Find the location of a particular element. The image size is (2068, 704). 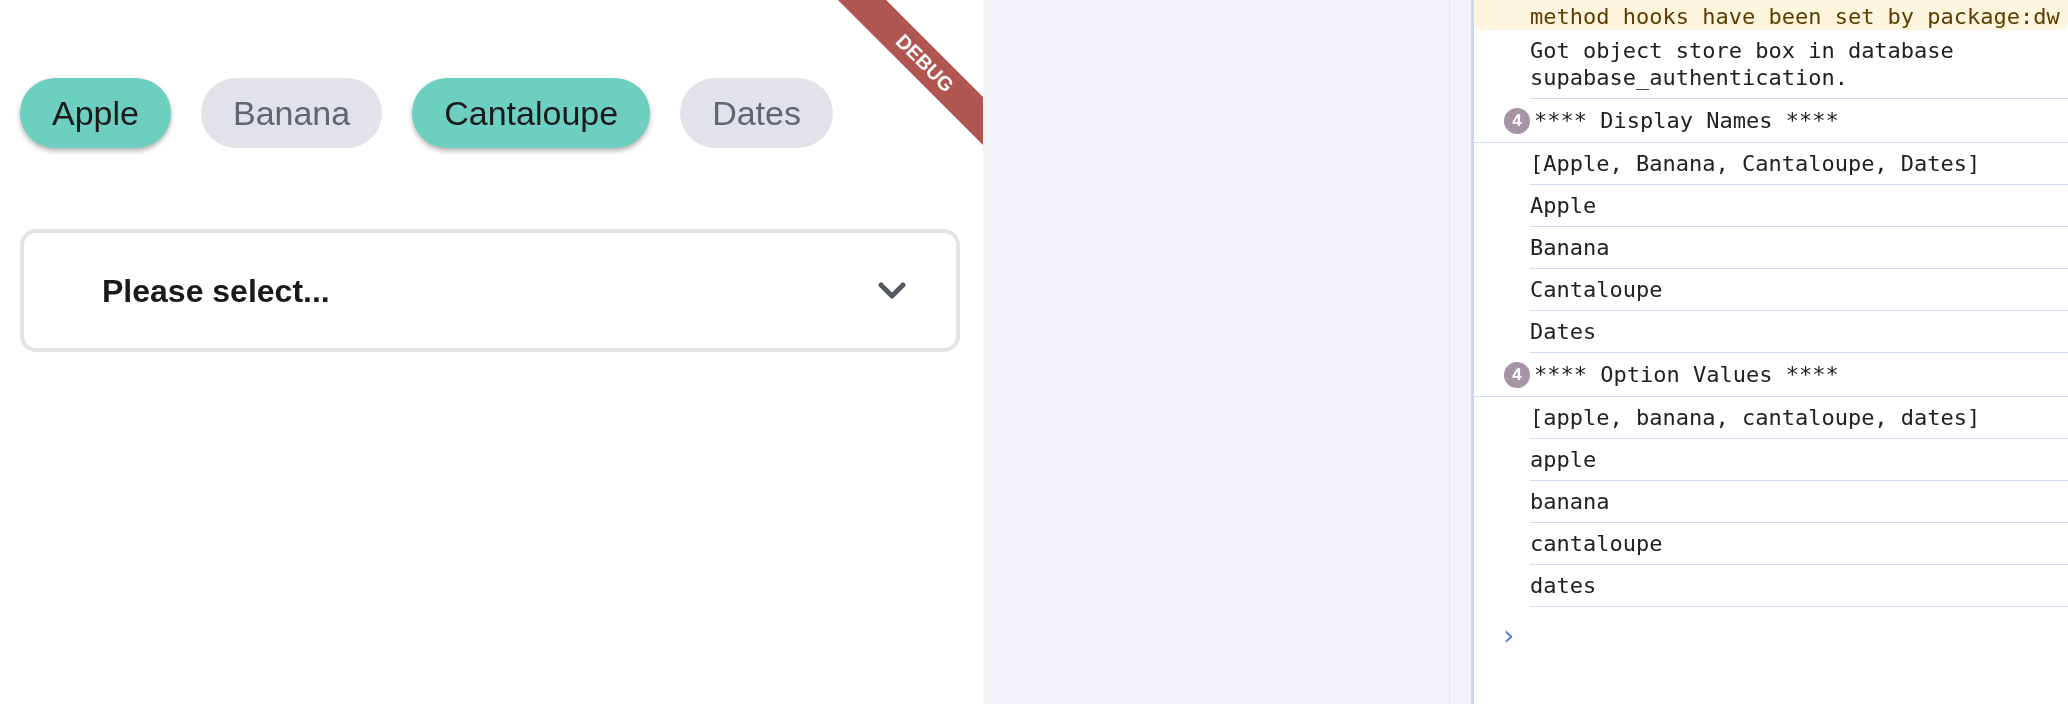

console-log-text: cantaloupe is located at coordinates (1596, 543).